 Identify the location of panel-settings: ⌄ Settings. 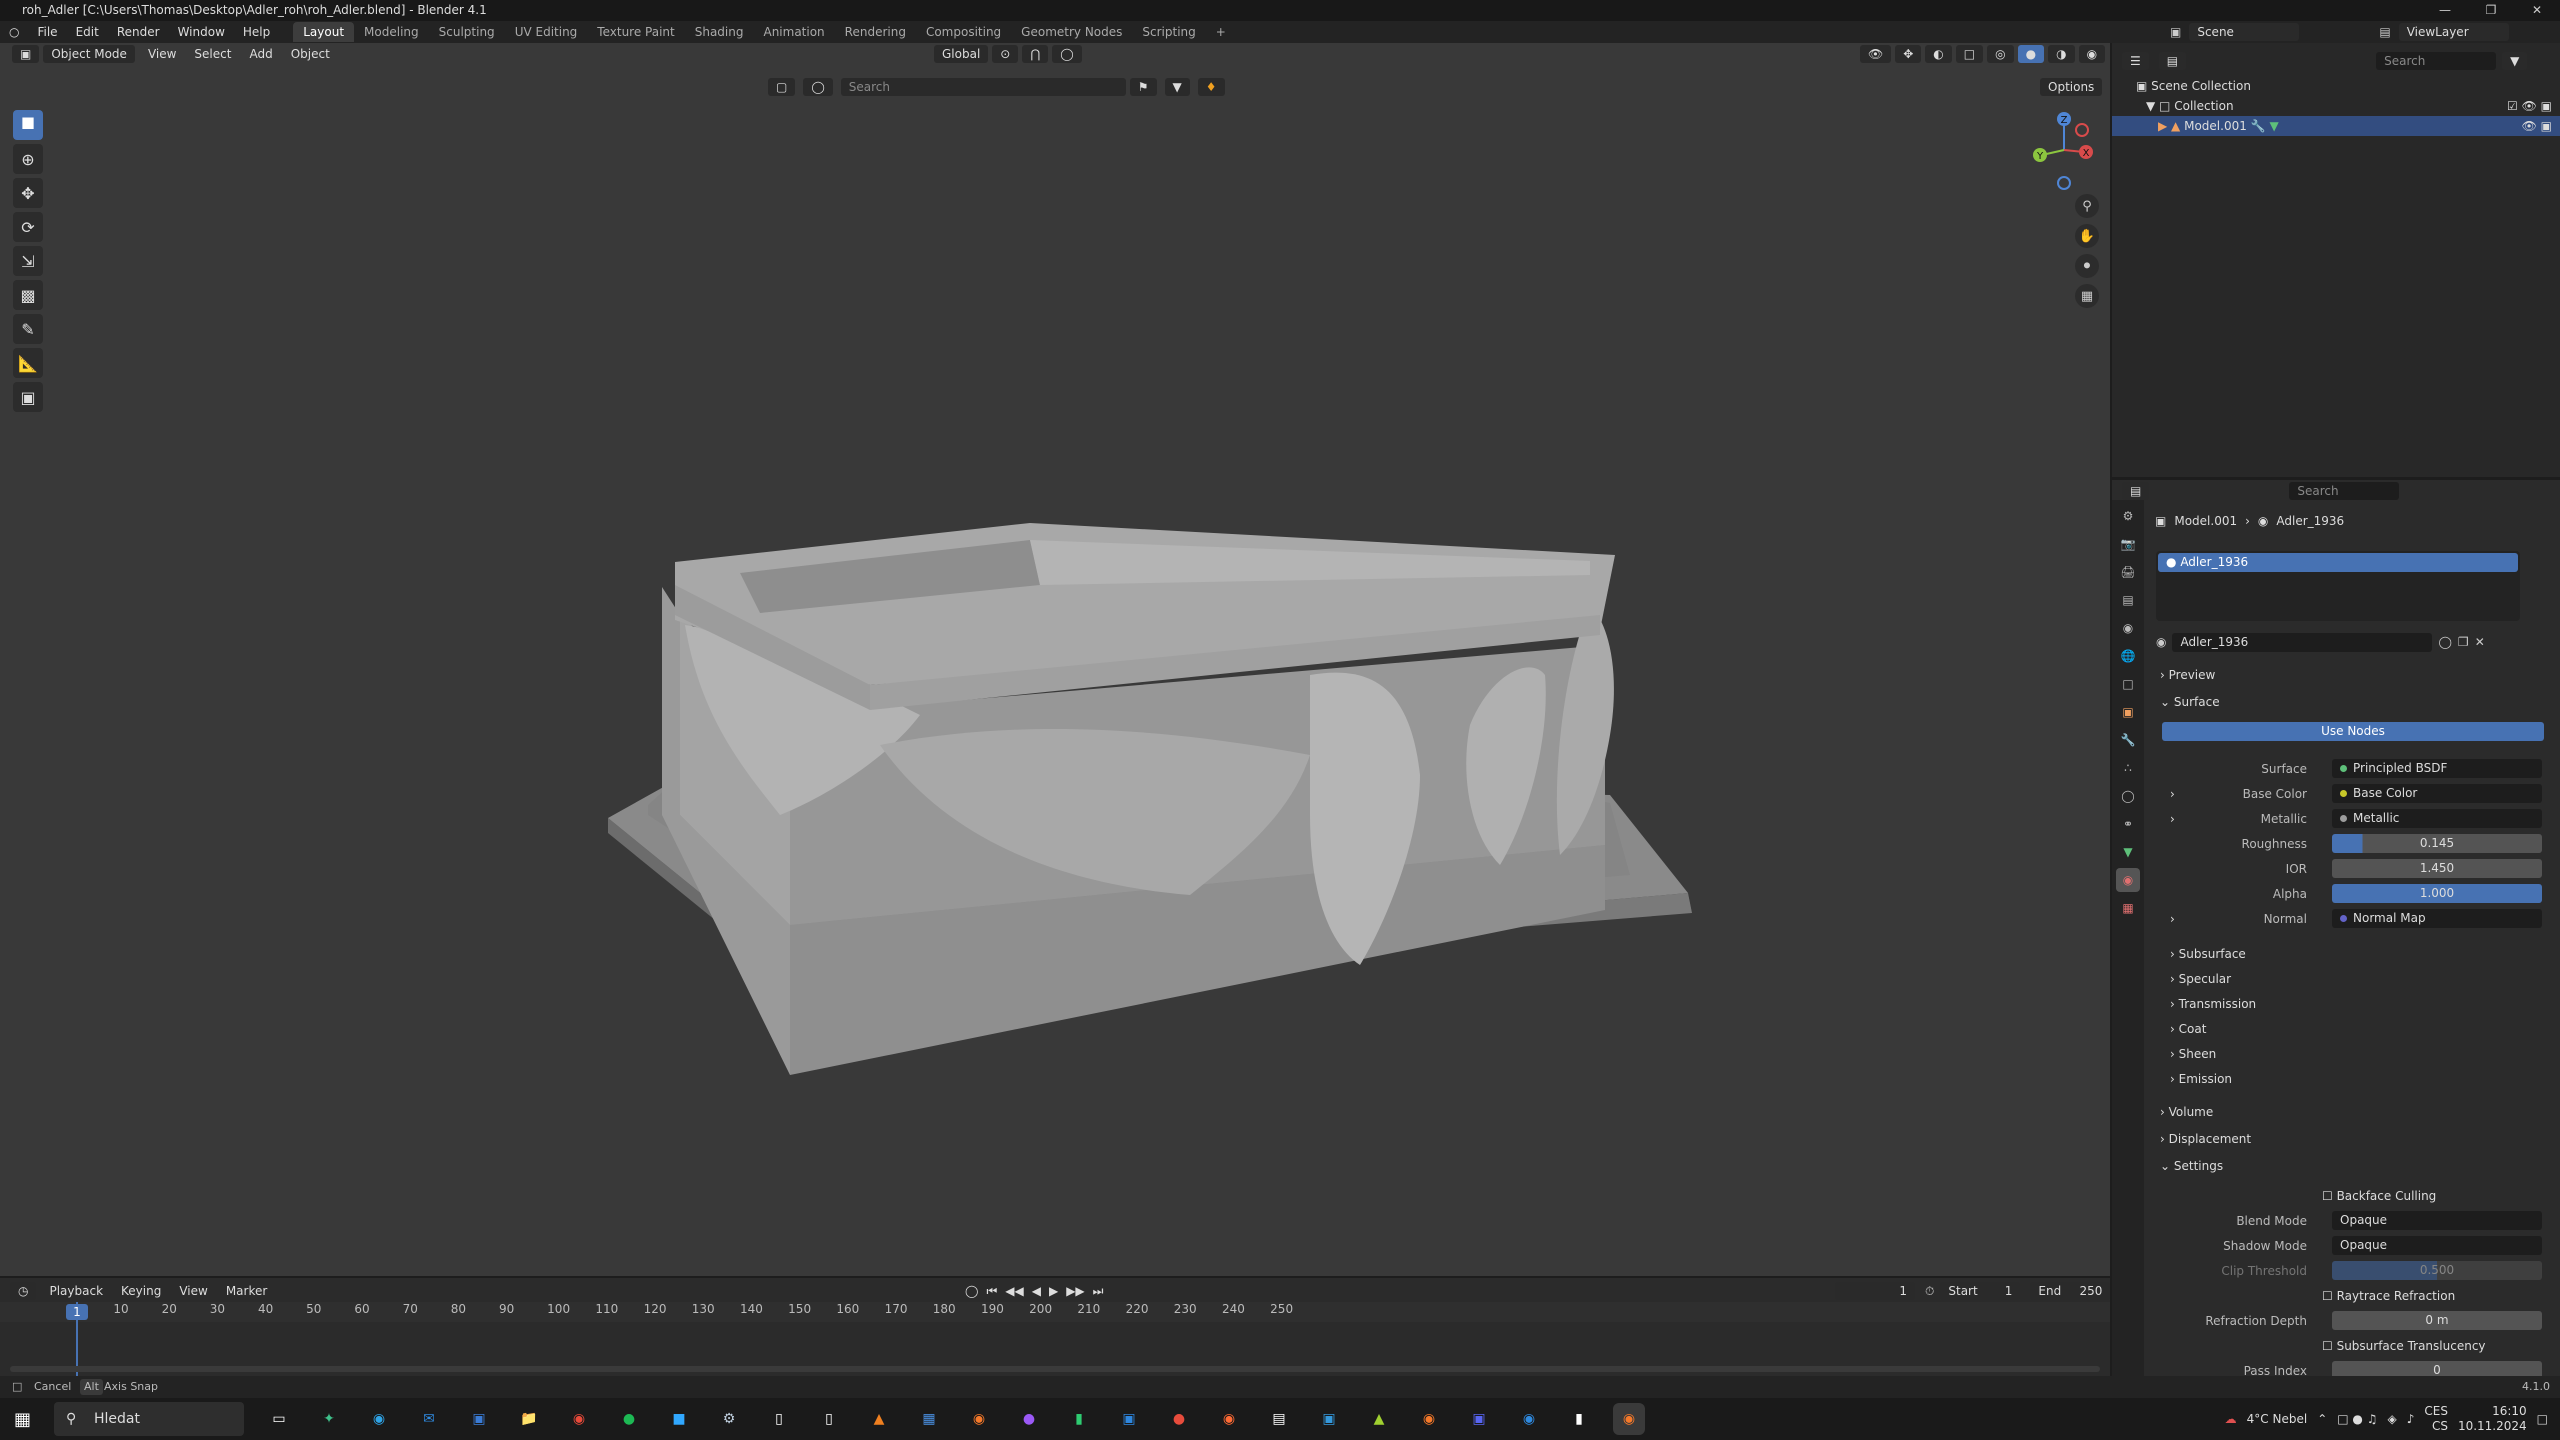
(2356, 1166).